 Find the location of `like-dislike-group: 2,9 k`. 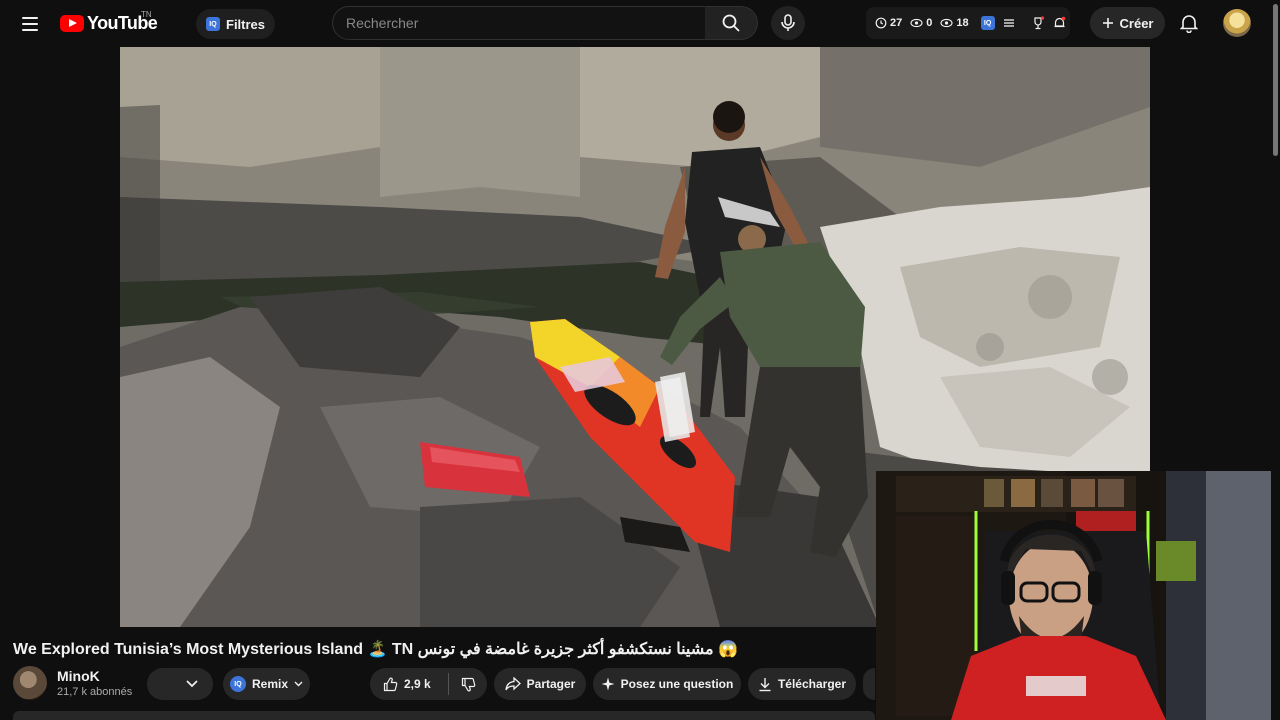

like-dislike-group: 2,9 k is located at coordinates (428, 684).